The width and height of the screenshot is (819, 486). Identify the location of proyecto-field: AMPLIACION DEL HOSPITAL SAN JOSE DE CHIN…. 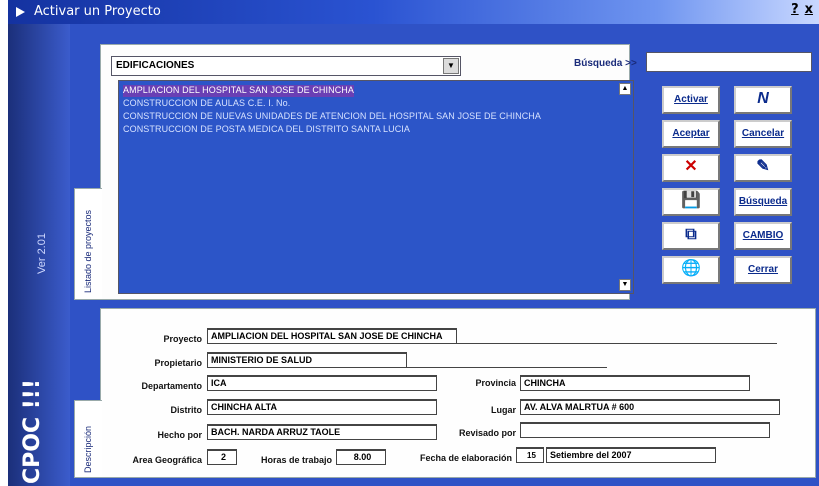
(332, 336).